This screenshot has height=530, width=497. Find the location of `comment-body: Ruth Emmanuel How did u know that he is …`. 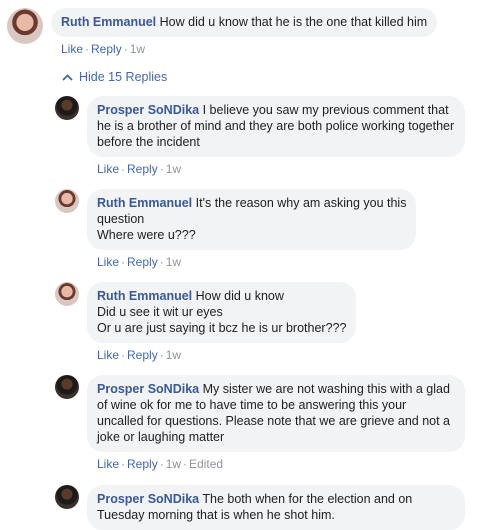

comment-body: Ruth Emmanuel How did u know that he is … is located at coordinates (244, 32).